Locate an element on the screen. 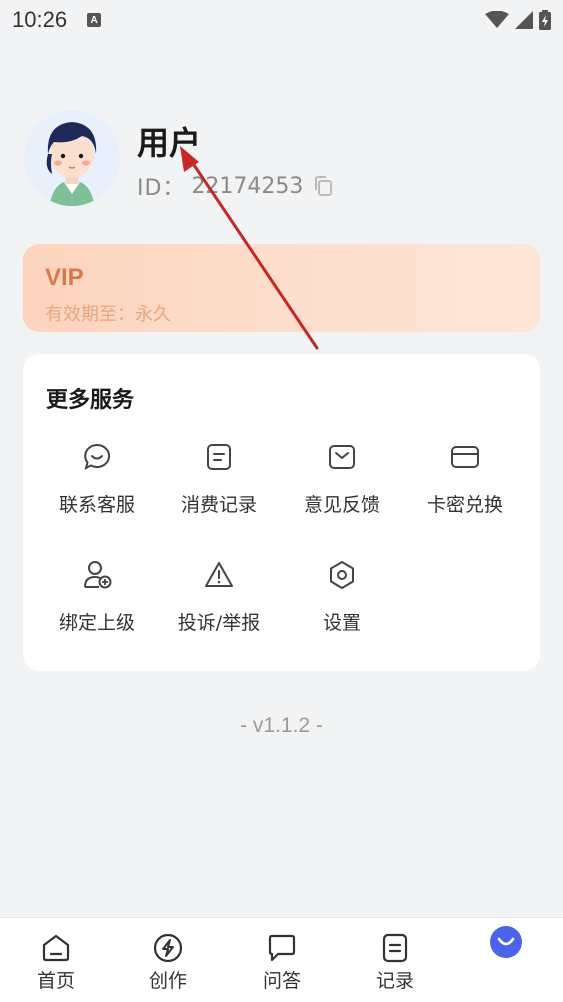 The height and width of the screenshot is (1002, 563). mail-icon is located at coordinates (342, 457).